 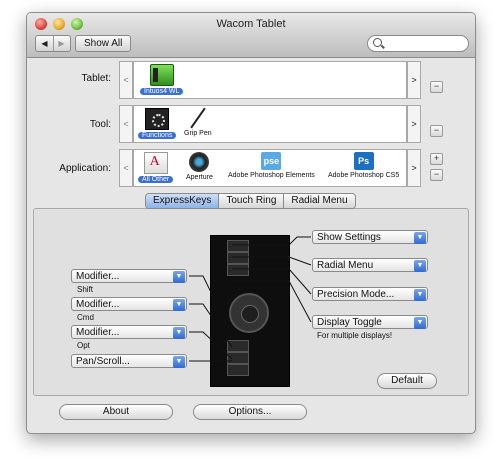 I want to click on tablet-icon, so click(x=161, y=75).